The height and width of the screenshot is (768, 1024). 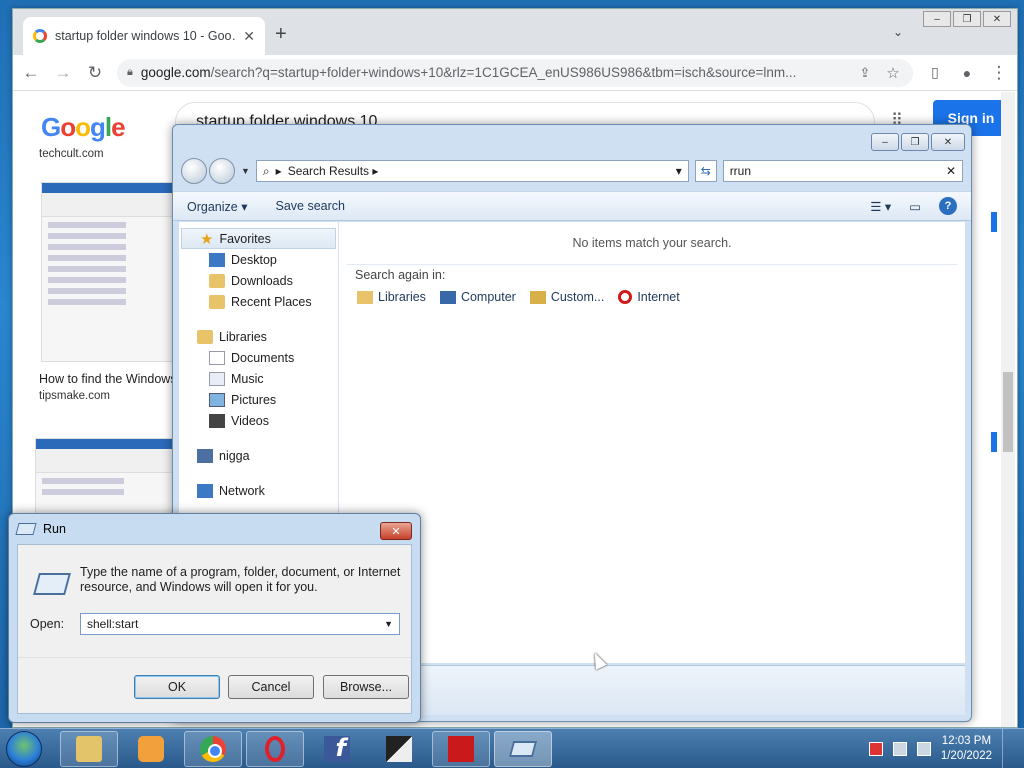 What do you see at coordinates (205, 455) in the screenshot?
I see `user-folder-icon` at bounding box center [205, 455].